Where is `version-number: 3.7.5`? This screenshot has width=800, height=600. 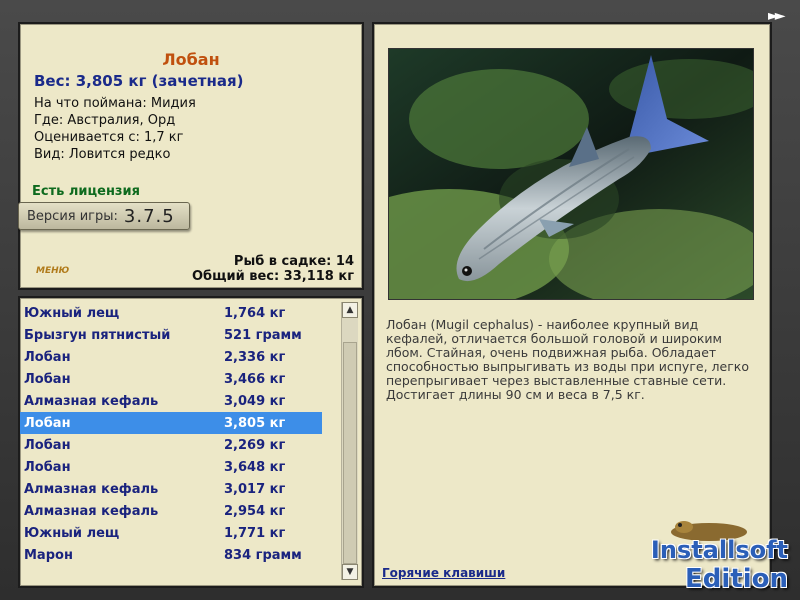
version-number: 3.7.5 is located at coordinates (149, 216).